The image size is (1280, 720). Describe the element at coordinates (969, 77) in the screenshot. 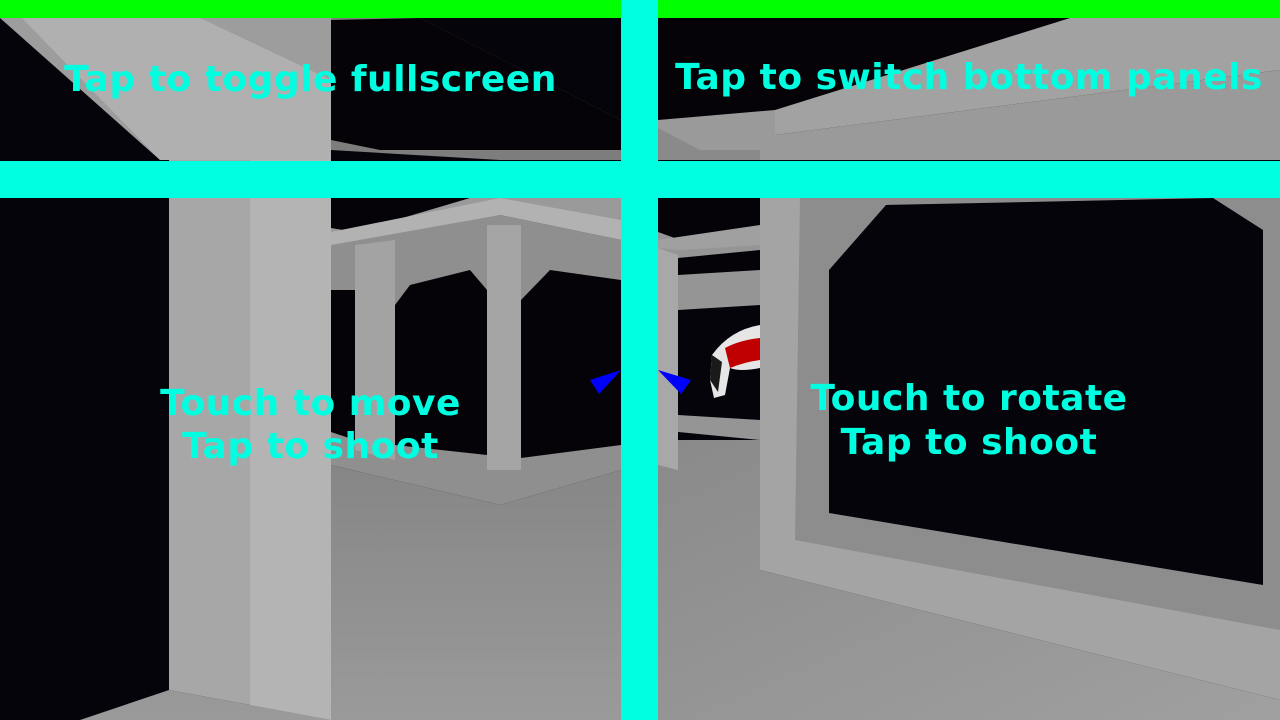

I see `switch-panels-label: Tap to switch bottom panels` at that location.